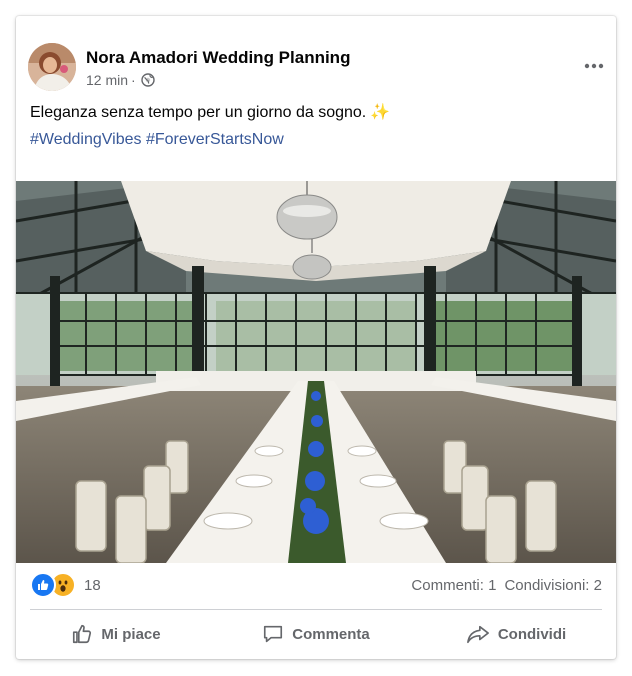 Image resolution: width=632 pixels, height=676 pixels. Describe the element at coordinates (380, 112) in the screenshot. I see `sparkles-icon: ✨` at that location.